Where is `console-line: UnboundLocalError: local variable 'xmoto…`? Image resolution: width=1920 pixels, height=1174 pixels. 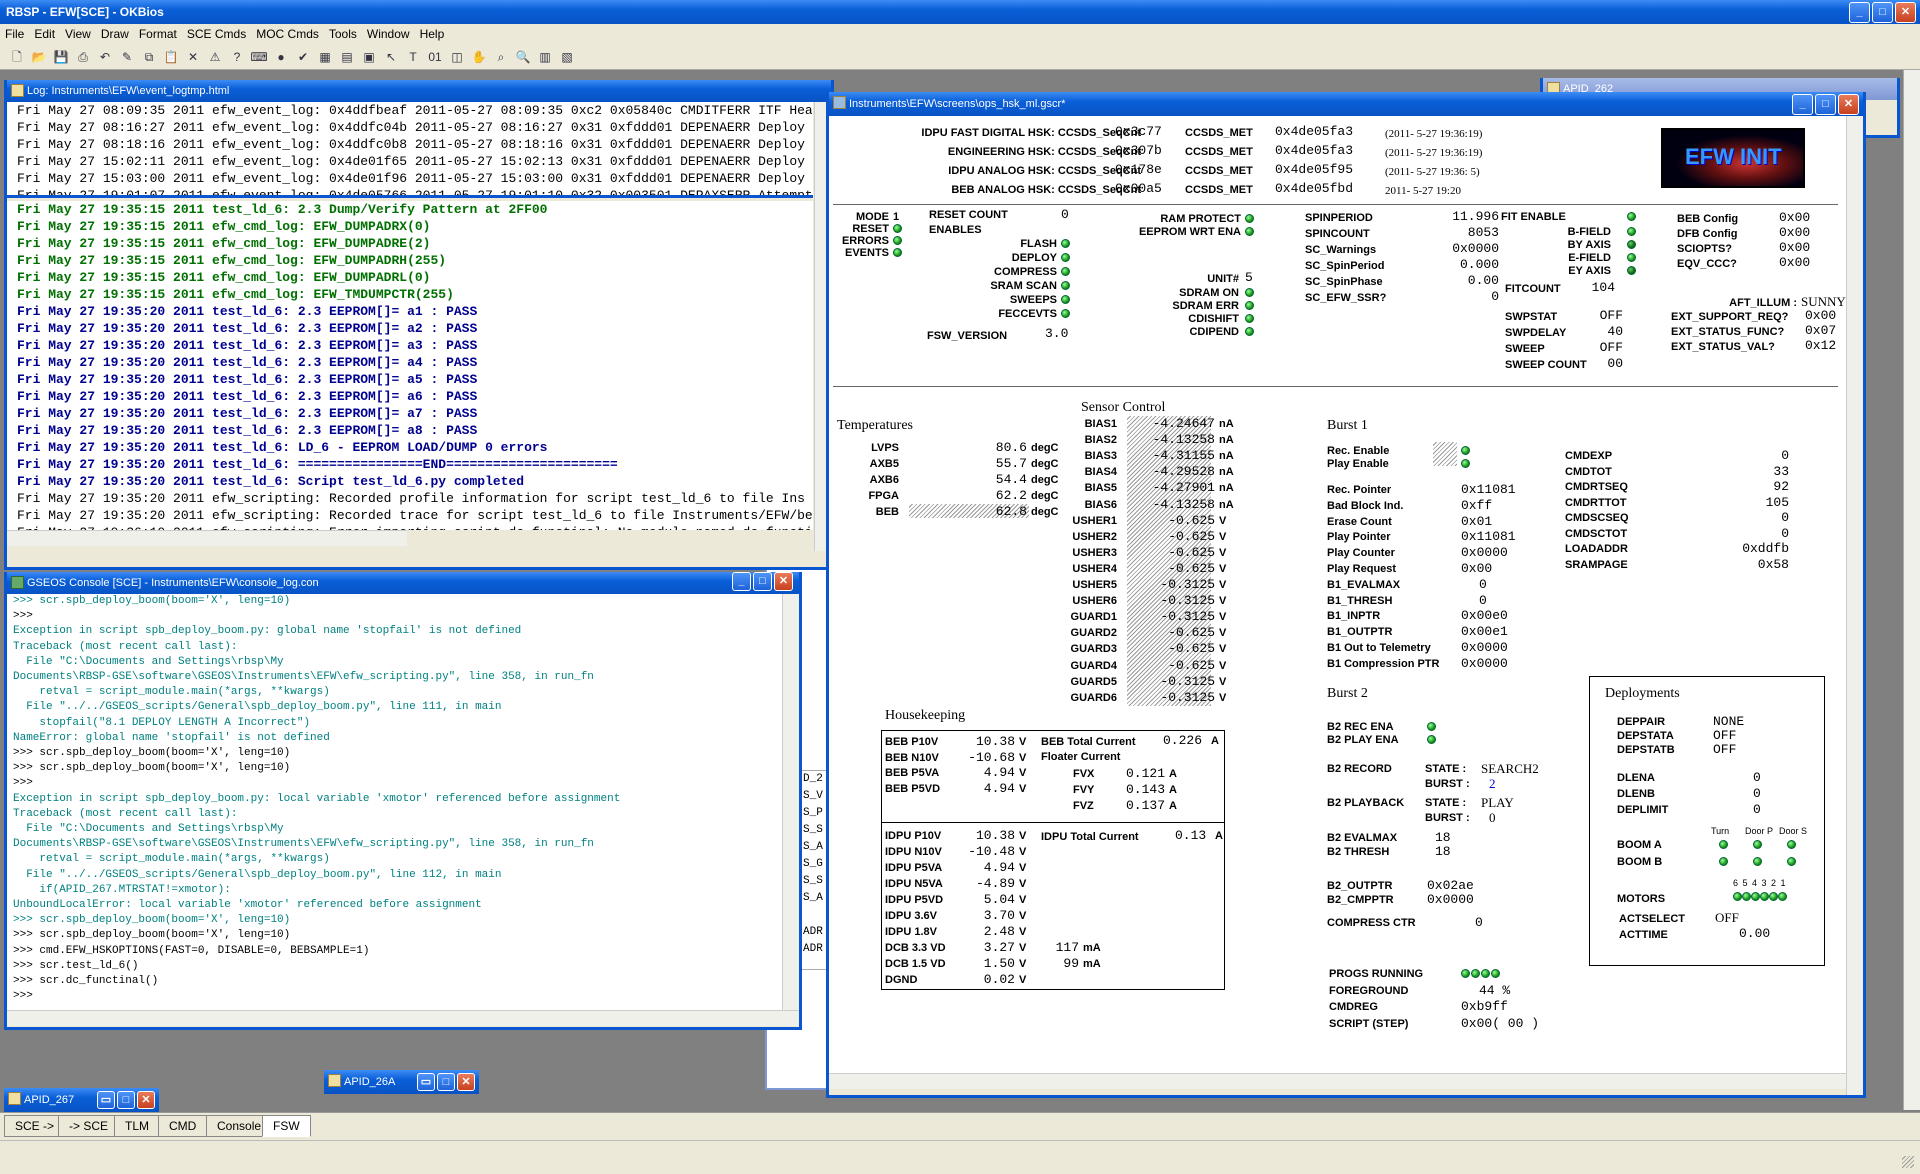 console-line: UnboundLocalError: local variable 'xmoto… is located at coordinates (247, 905).